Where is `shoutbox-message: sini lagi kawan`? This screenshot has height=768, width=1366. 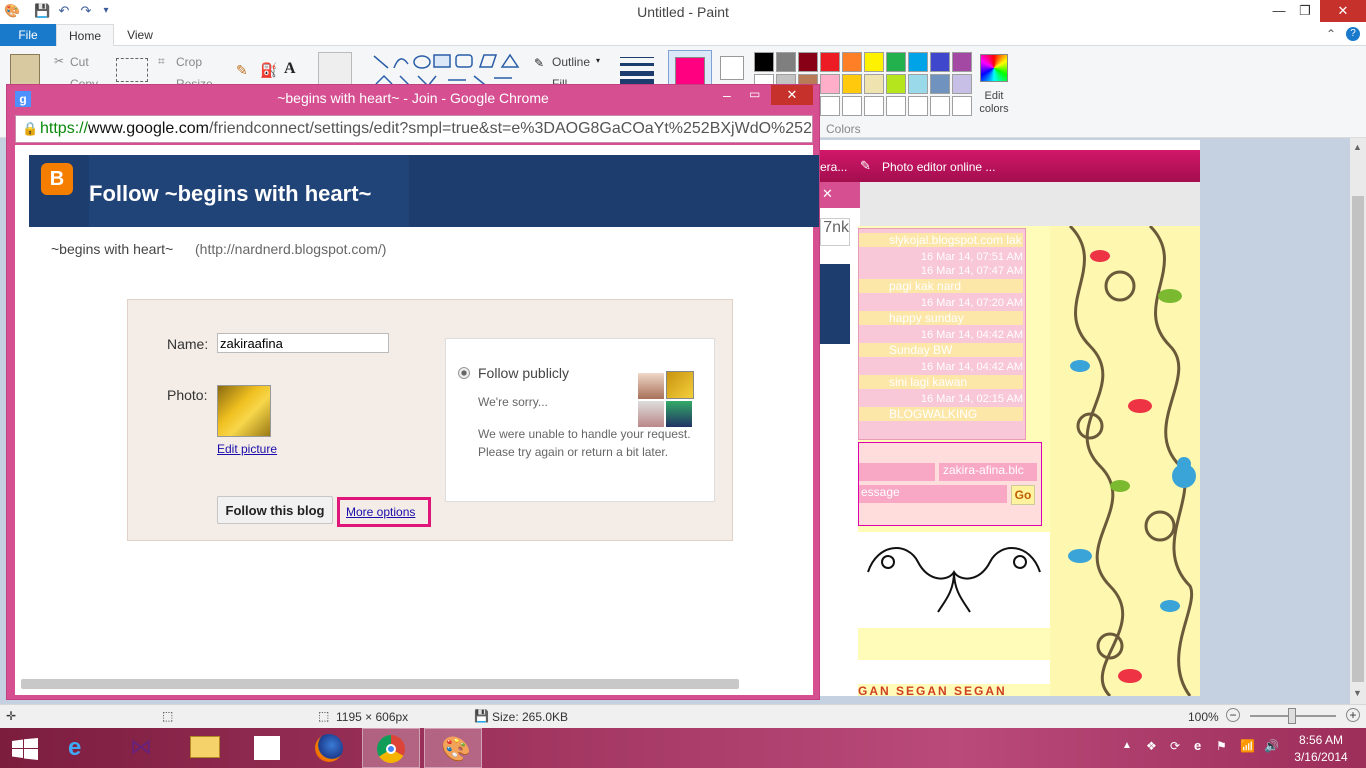 shoutbox-message: sini lagi kawan is located at coordinates (941, 382).